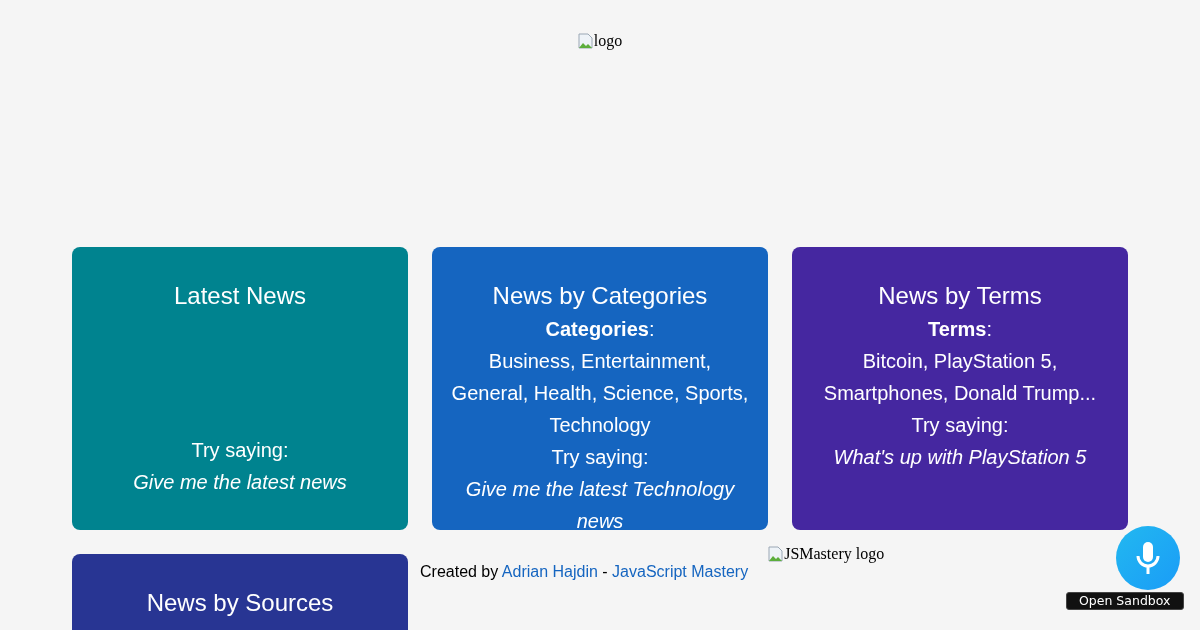 This screenshot has width=1200, height=630. Describe the element at coordinates (1125, 601) in the screenshot. I see `open-sandbox-button: Open Sandbox` at that location.